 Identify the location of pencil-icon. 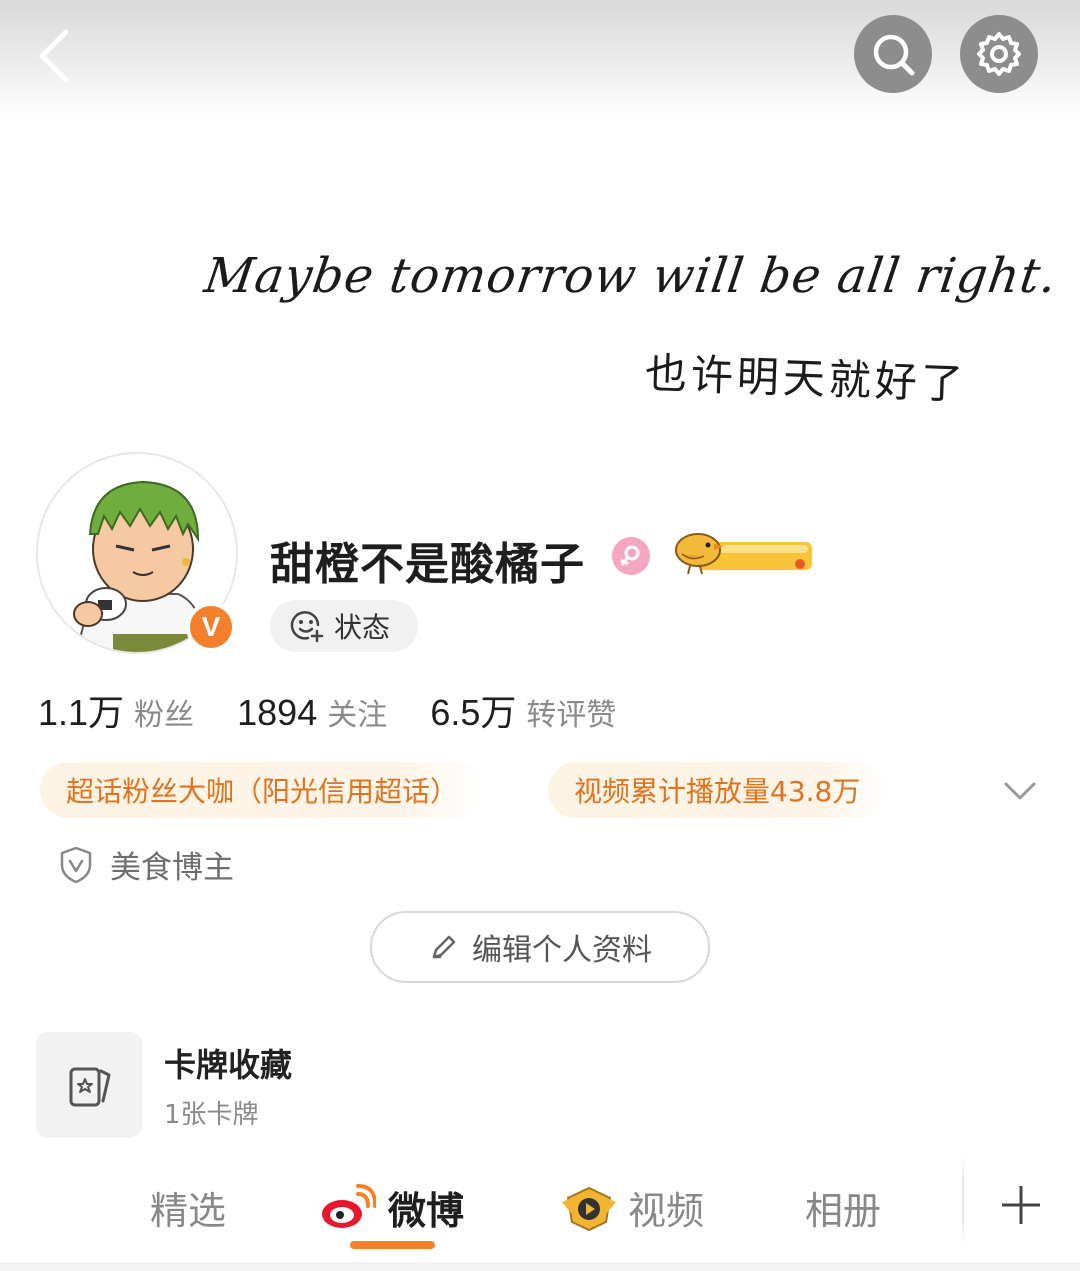
(444, 947).